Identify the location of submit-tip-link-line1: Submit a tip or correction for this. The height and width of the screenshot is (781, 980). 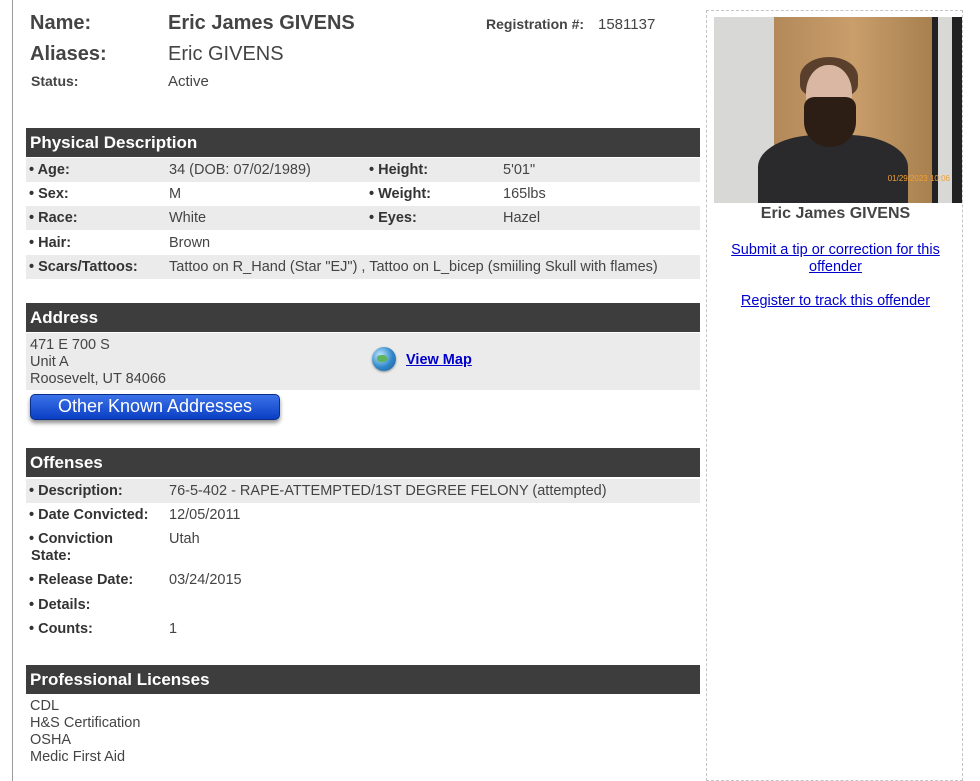
(835, 250).